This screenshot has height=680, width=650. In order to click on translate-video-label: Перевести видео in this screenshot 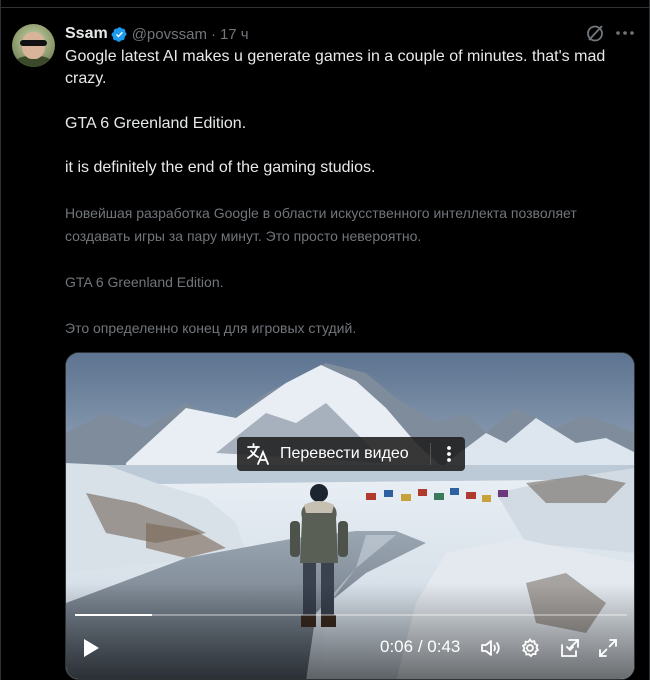, I will do `click(344, 453)`.